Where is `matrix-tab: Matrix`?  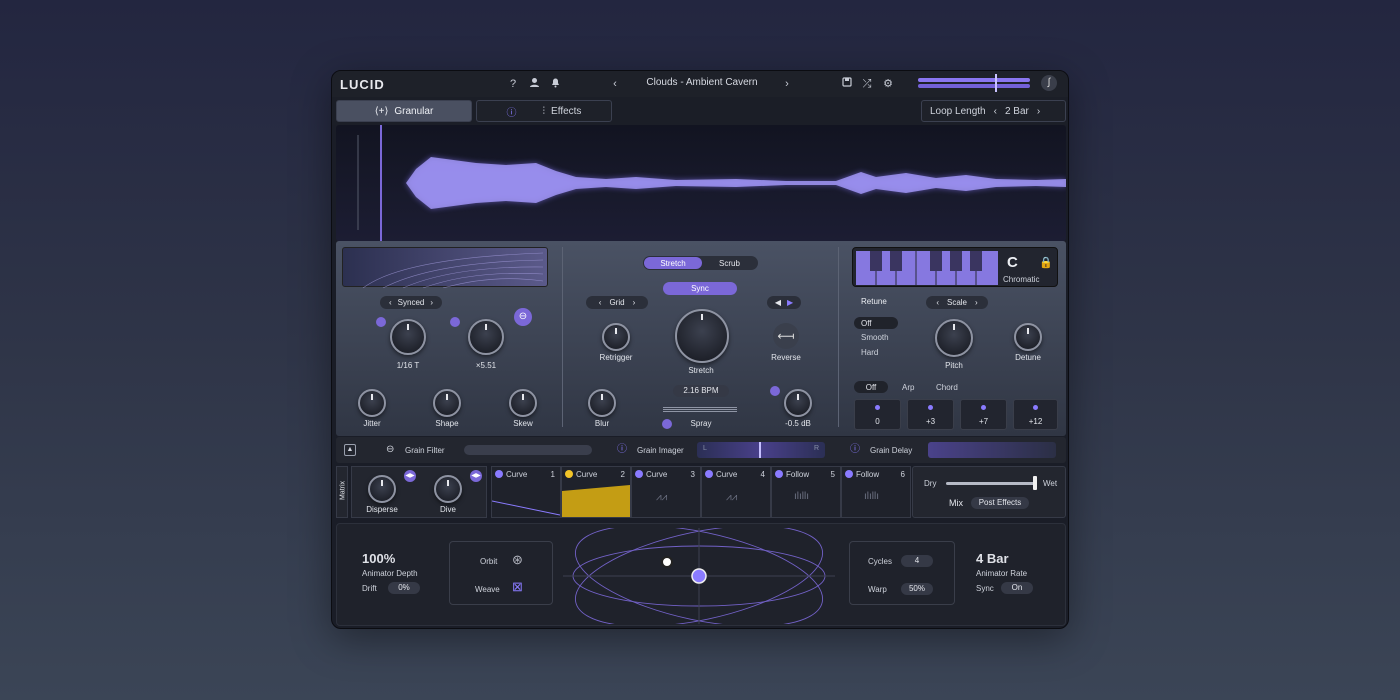
matrix-tab: Matrix is located at coordinates (342, 492).